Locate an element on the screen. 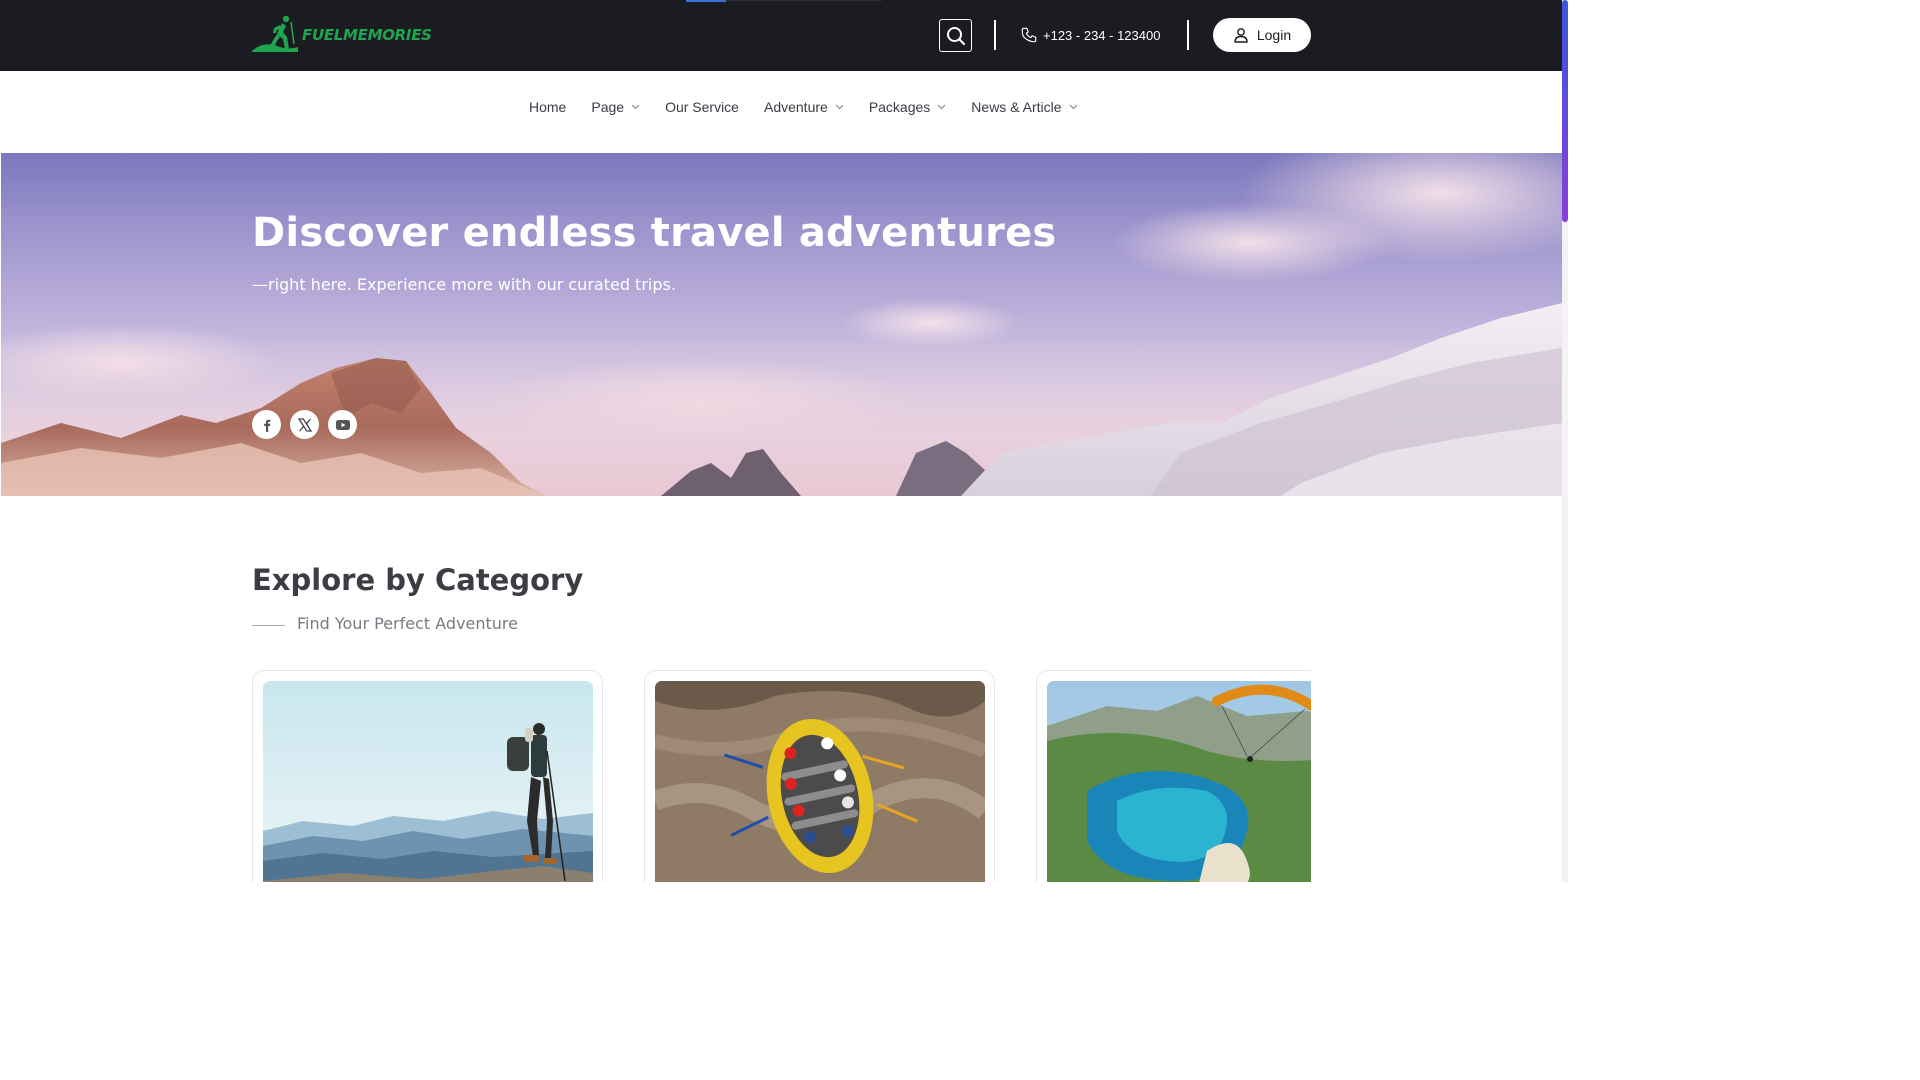  hero-title: Discover endless travel adventures is located at coordinates (654, 233).